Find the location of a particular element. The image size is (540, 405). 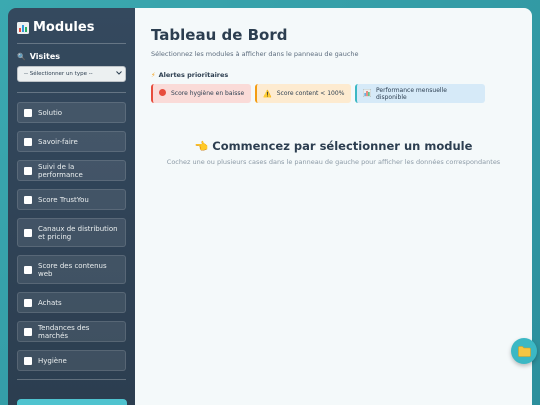

module-label: Savoir-faire is located at coordinates (58, 141).